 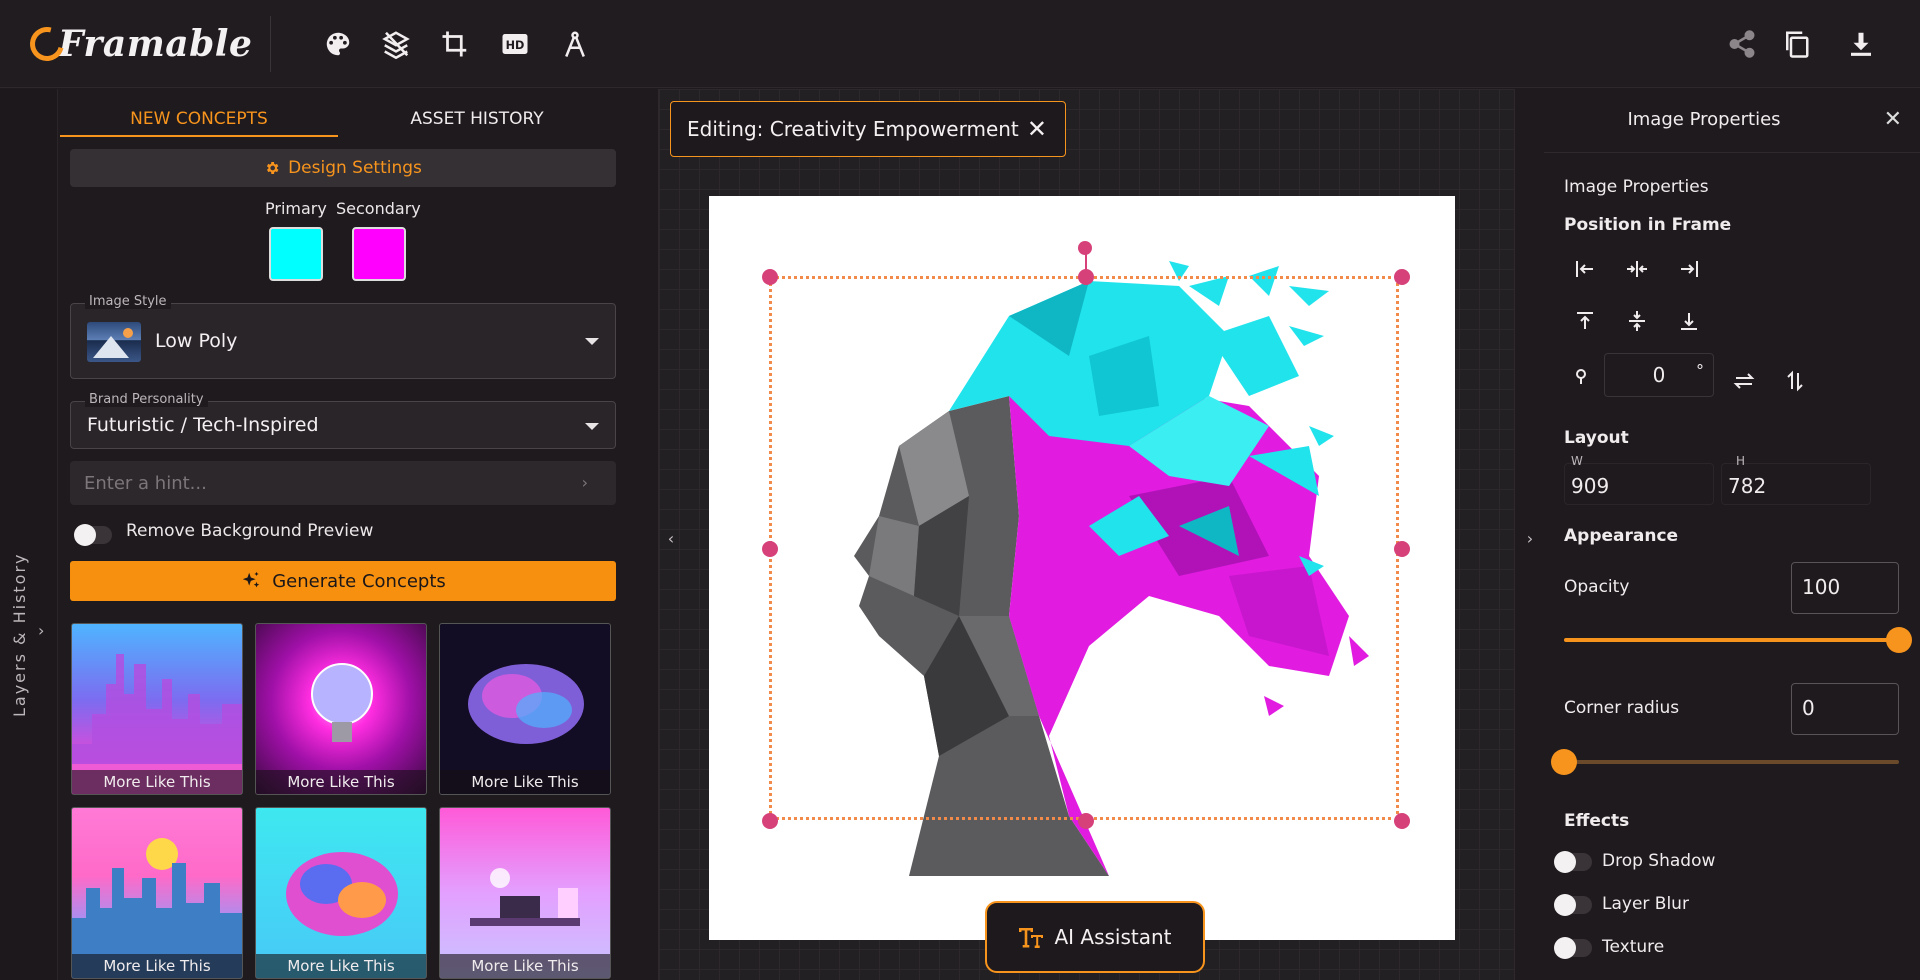 I want to click on corner-radius-value: 0, so click(x=1808, y=708).